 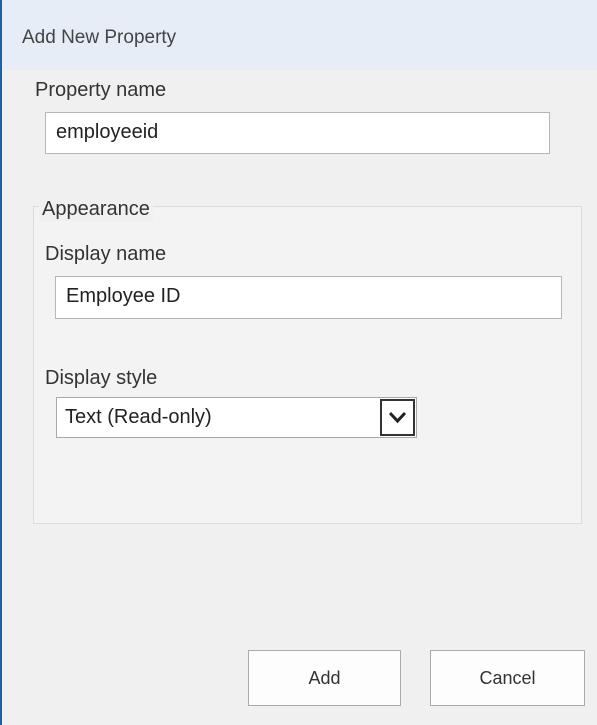 What do you see at coordinates (106, 254) in the screenshot?
I see `display-name-label: Display name` at bounding box center [106, 254].